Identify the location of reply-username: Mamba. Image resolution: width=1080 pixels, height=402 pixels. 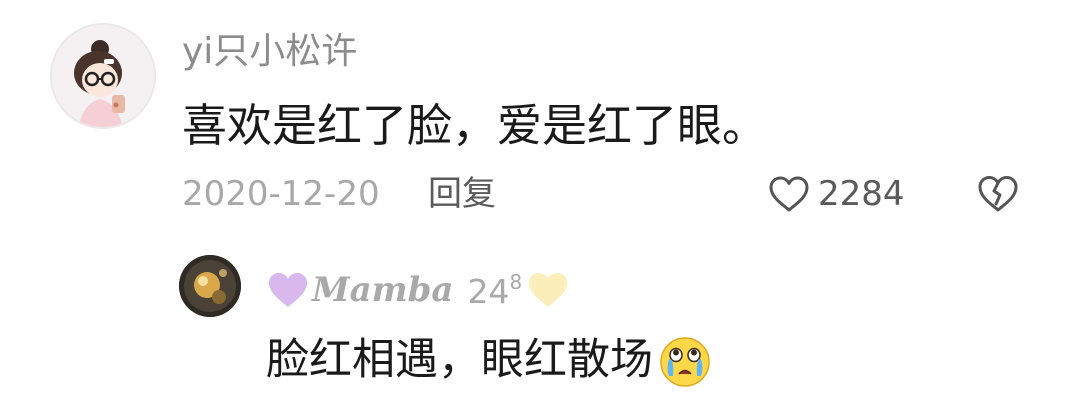
(383, 290).